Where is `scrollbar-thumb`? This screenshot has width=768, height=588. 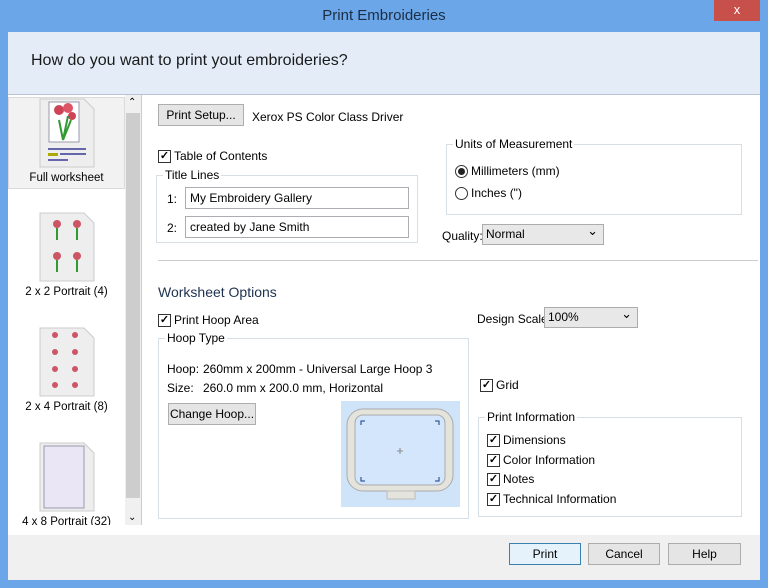 scrollbar-thumb is located at coordinates (133, 305).